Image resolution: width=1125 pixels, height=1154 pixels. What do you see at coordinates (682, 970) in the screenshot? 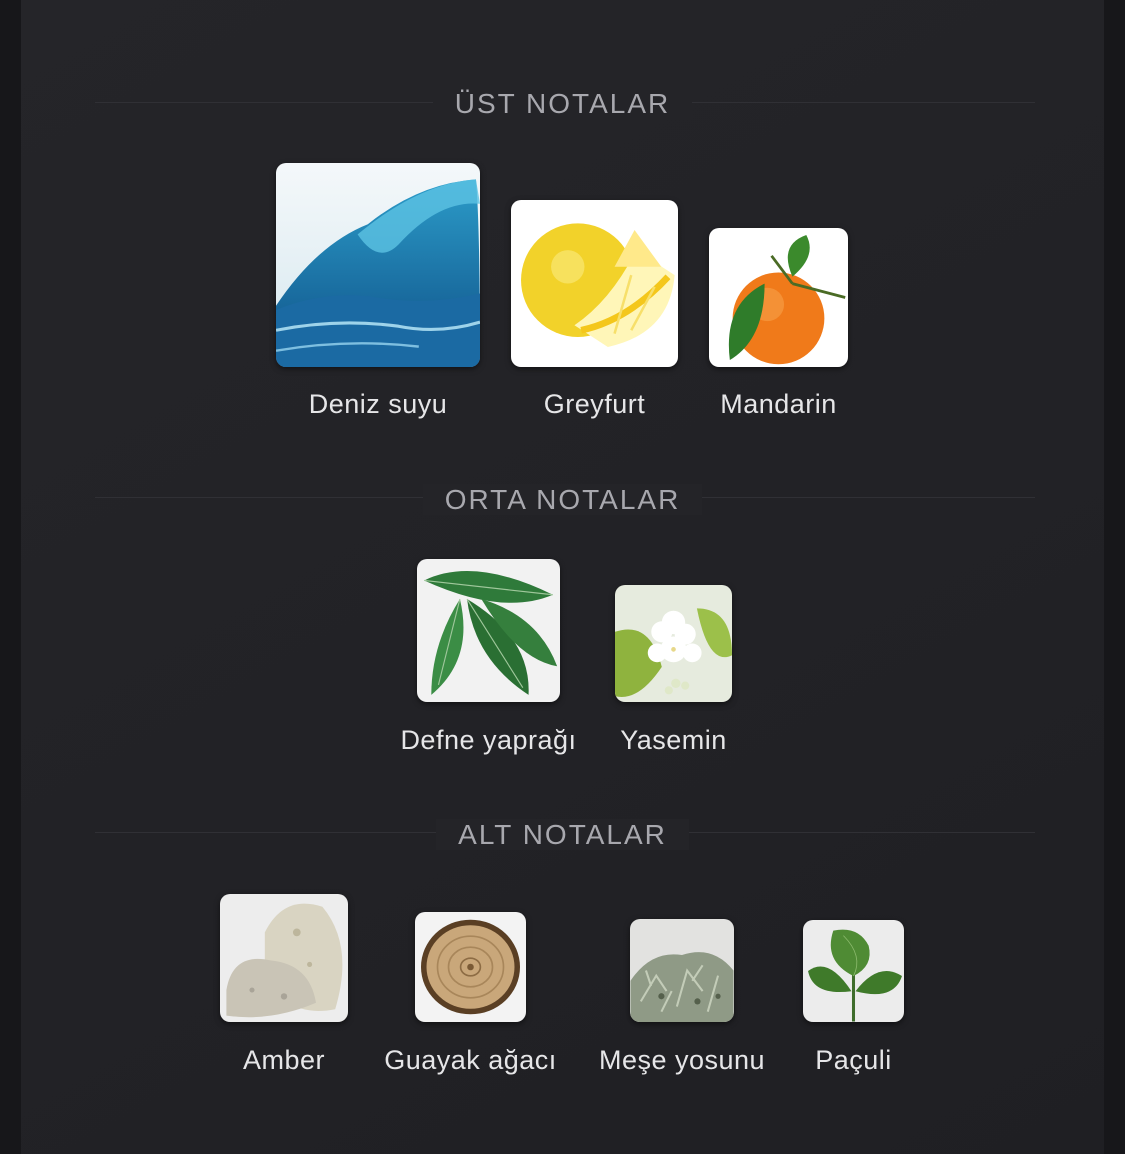
I see `oakmoss-icon` at bounding box center [682, 970].